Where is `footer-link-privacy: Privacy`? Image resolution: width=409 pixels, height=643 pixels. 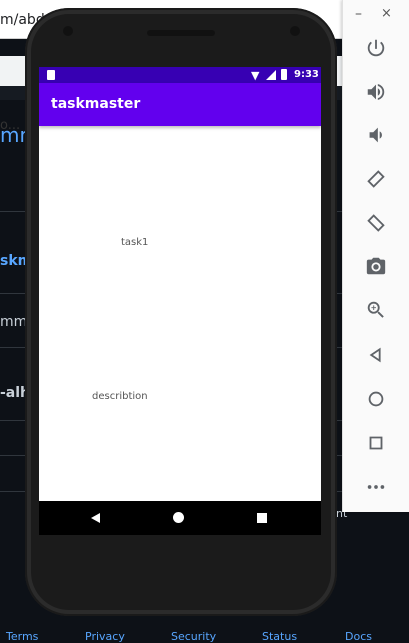
footer-link-privacy: Privacy is located at coordinates (105, 636).